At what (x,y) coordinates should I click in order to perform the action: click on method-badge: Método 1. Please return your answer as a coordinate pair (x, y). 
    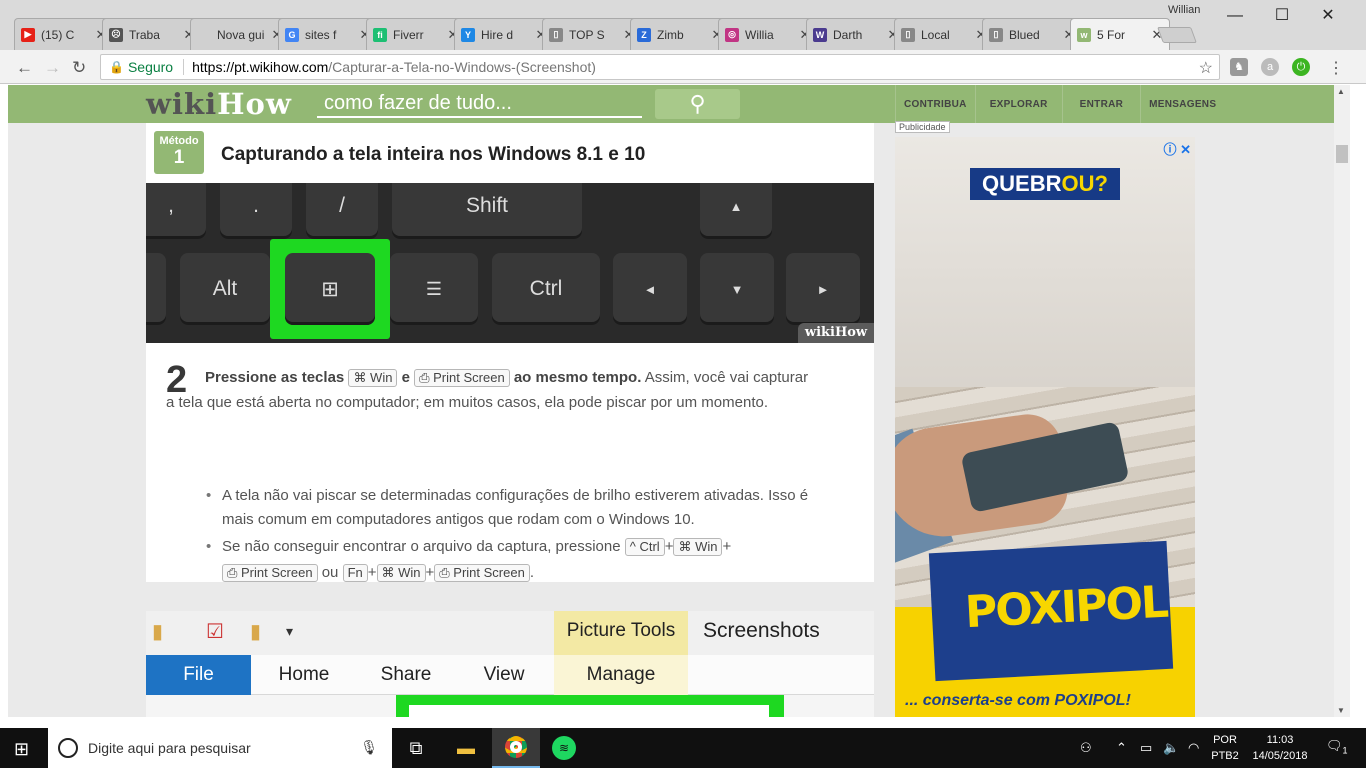
    Looking at the image, I should click on (179, 152).